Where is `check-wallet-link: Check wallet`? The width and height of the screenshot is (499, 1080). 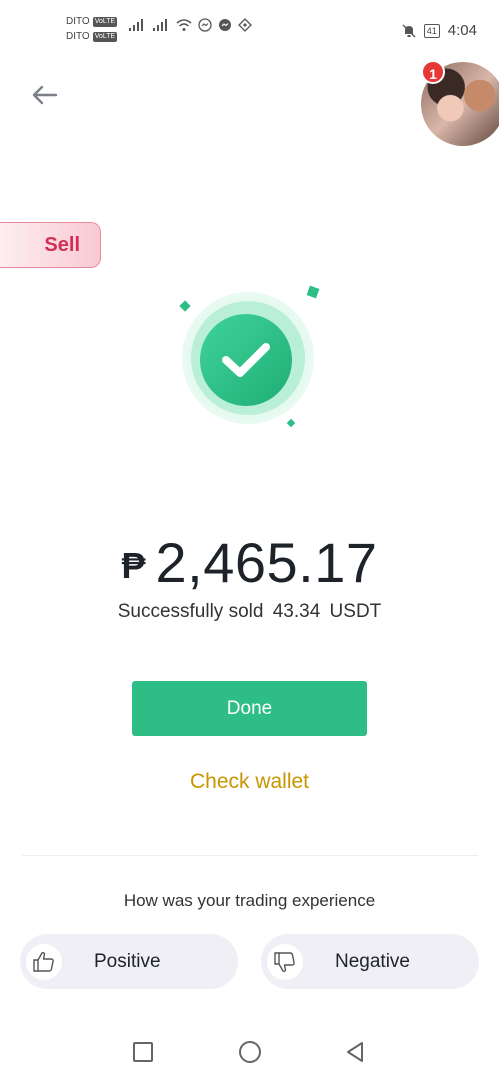 check-wallet-link: Check wallet is located at coordinates (249, 782).